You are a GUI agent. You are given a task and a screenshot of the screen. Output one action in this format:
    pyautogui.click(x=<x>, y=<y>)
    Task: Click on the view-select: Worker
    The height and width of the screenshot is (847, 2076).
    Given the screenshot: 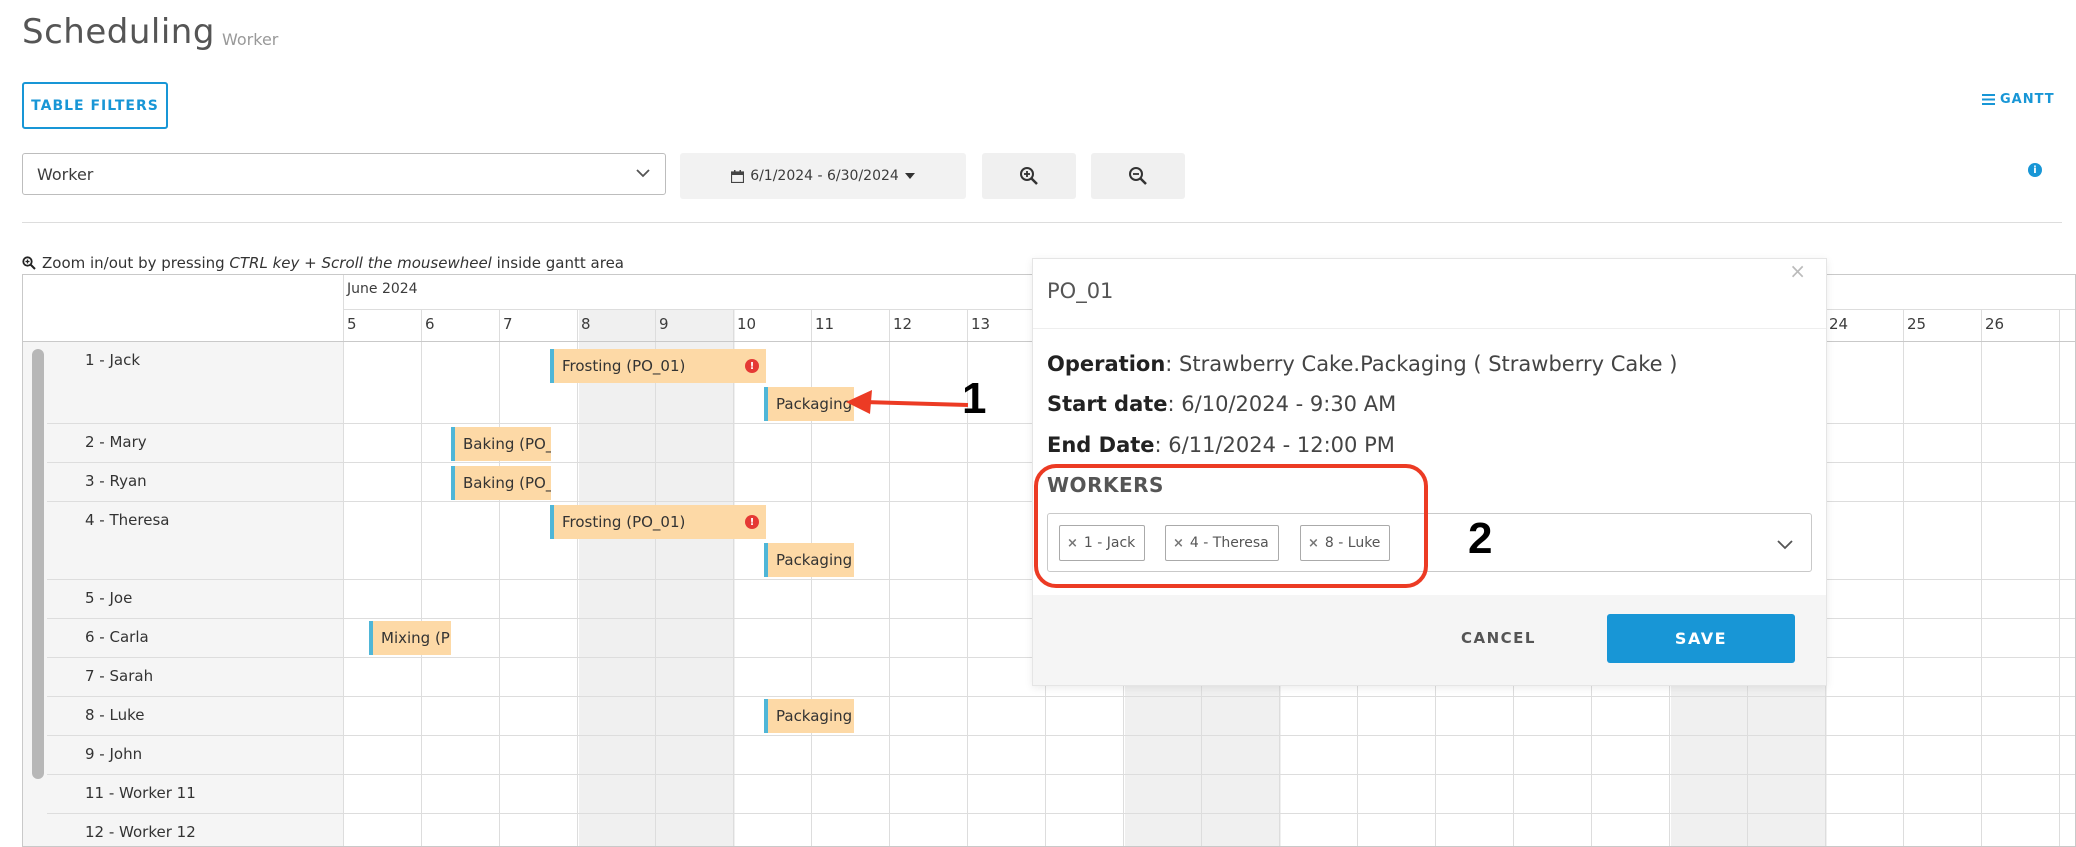 What is the action you would take?
    pyautogui.click(x=344, y=174)
    